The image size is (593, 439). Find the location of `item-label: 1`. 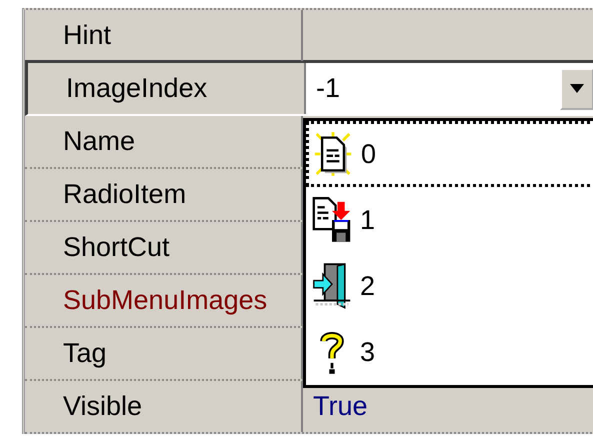

item-label: 1 is located at coordinates (368, 220).